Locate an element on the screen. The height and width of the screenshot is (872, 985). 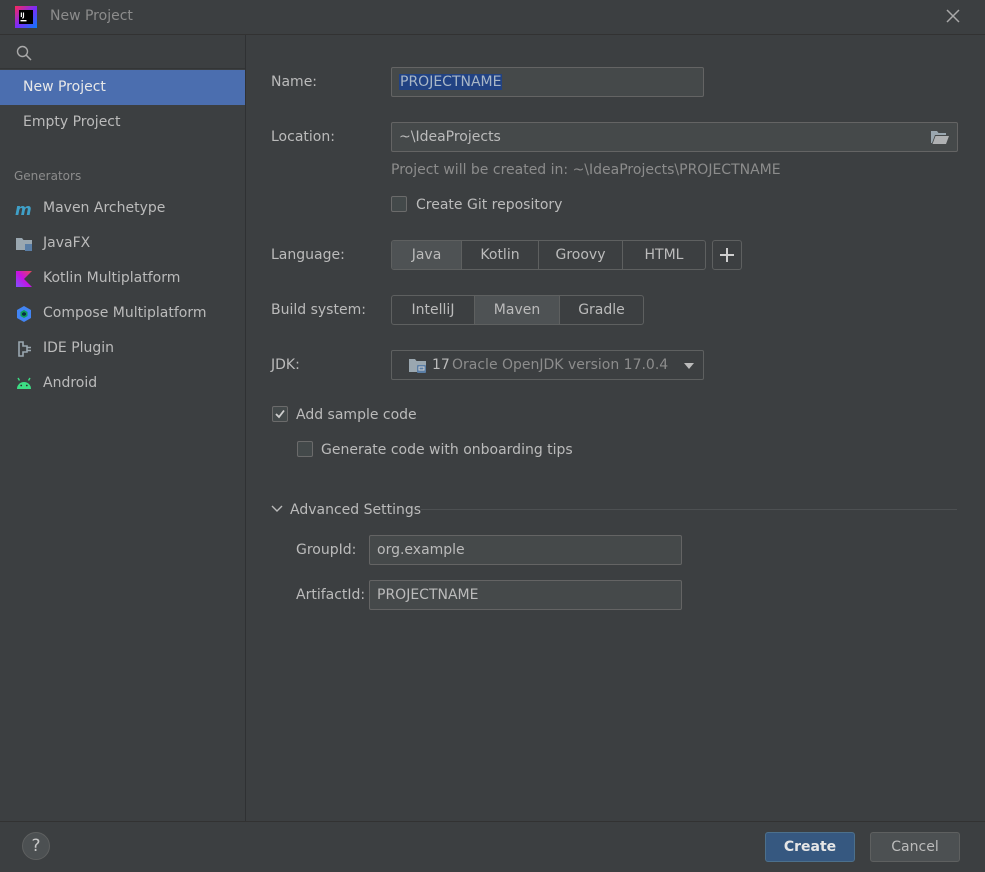
plus-icon is located at coordinates (727, 255).